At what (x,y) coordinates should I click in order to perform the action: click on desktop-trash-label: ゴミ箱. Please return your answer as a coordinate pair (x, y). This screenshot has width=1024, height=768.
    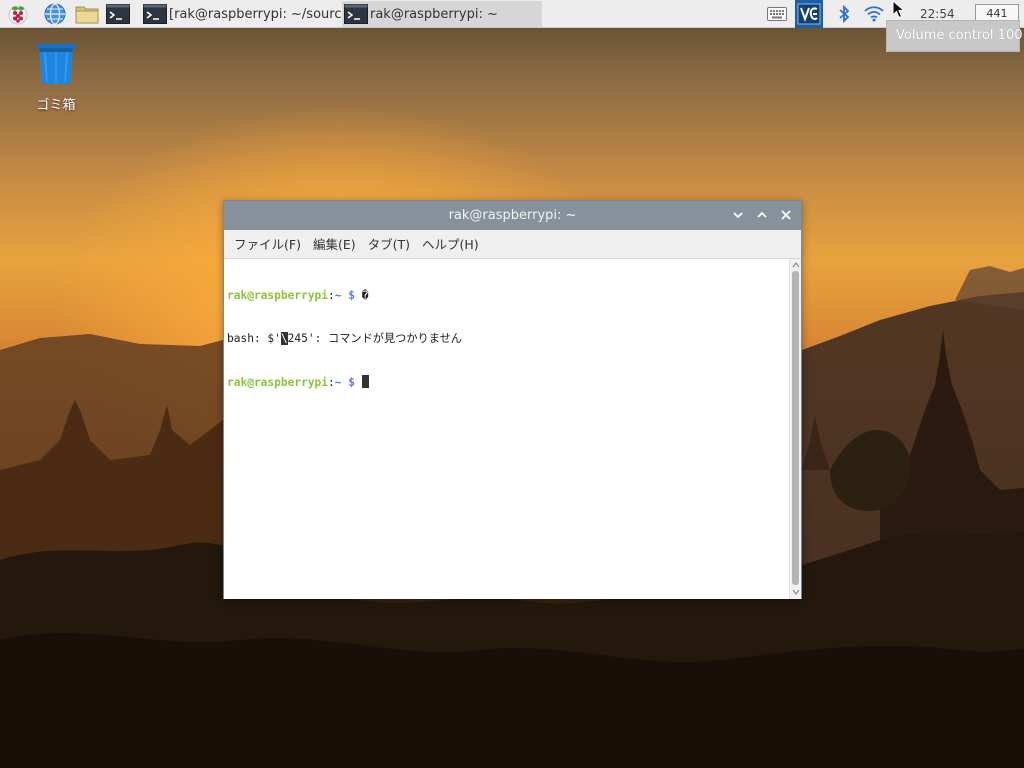
    Looking at the image, I should click on (56, 105).